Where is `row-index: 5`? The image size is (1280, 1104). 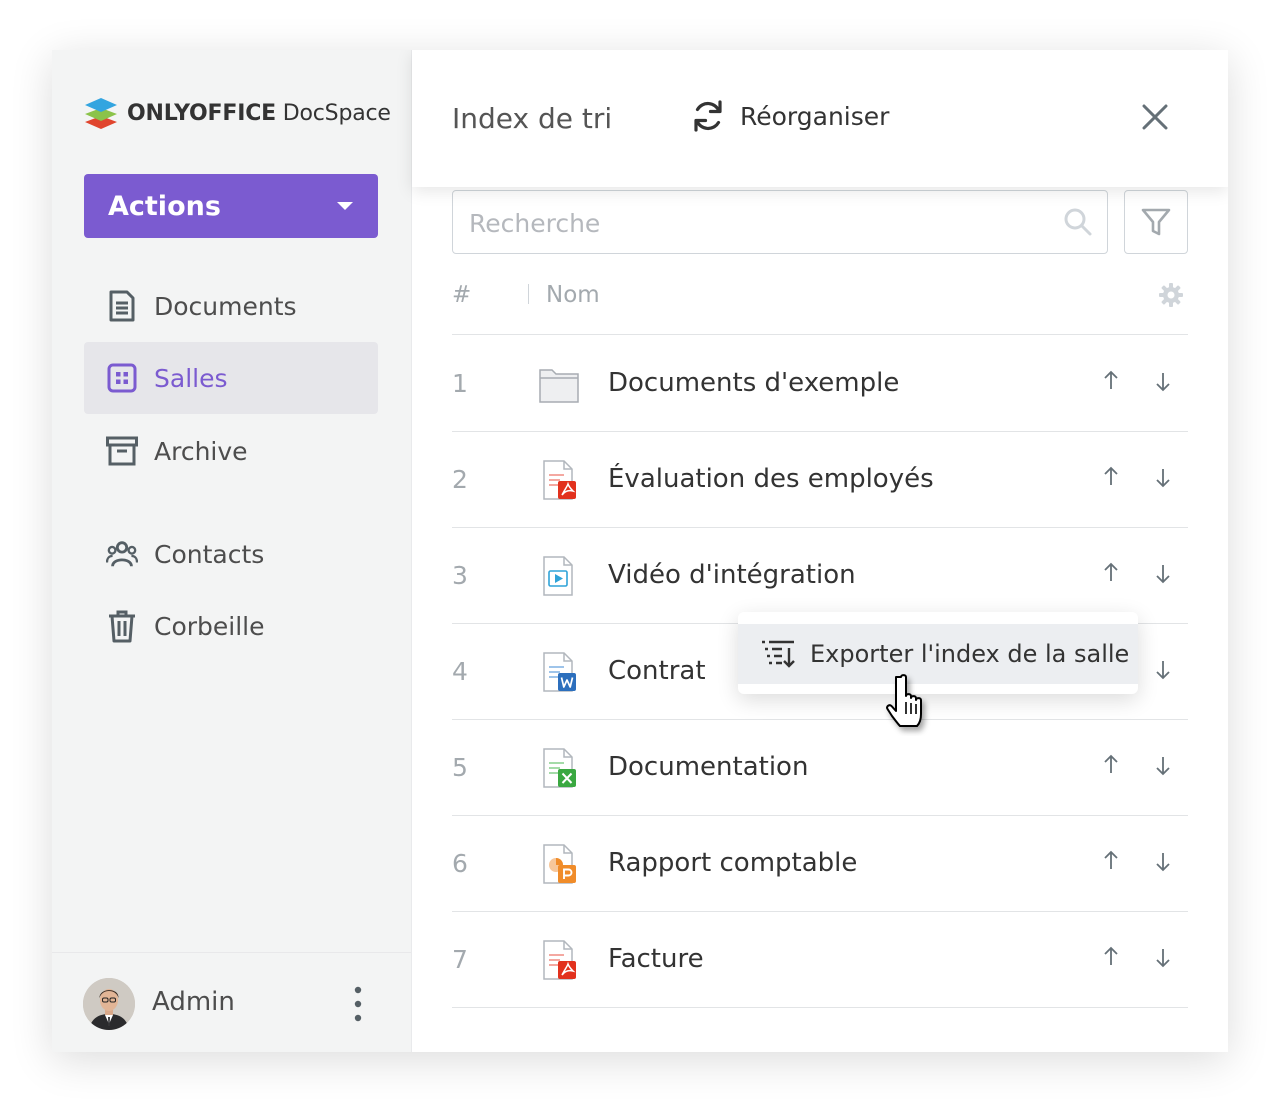
row-index: 5 is located at coordinates (460, 767).